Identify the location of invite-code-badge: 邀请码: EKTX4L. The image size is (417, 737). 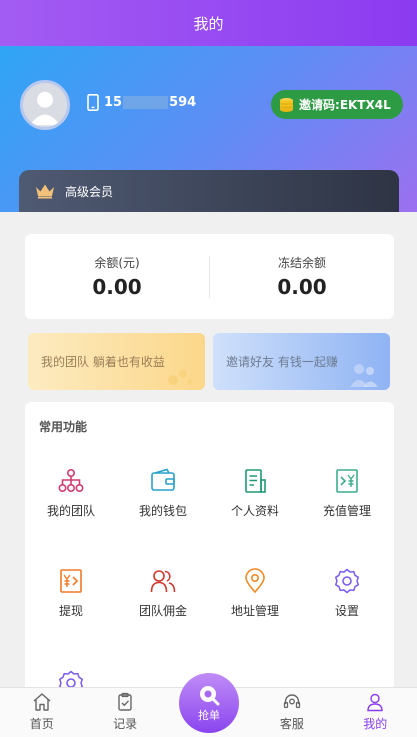
(337, 104).